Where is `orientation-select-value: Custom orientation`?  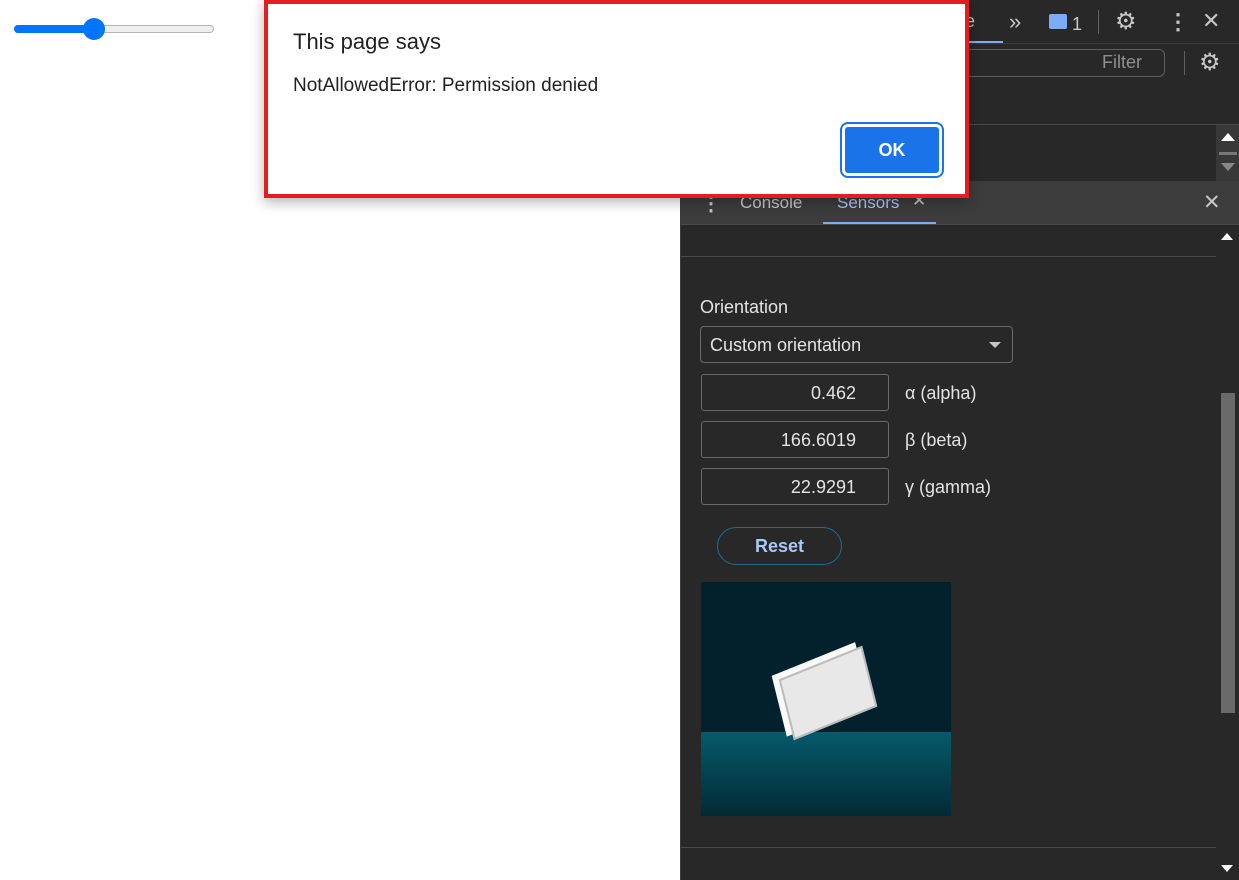
orientation-select-value: Custom orientation is located at coordinates (786, 345).